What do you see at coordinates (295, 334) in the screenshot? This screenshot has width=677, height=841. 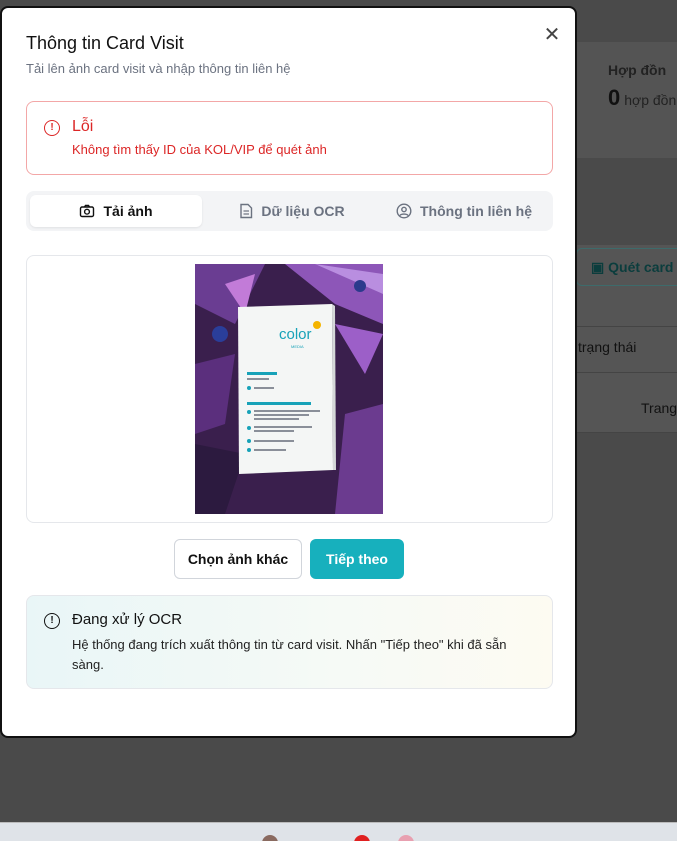 I see `card-brand-text: color` at bounding box center [295, 334].